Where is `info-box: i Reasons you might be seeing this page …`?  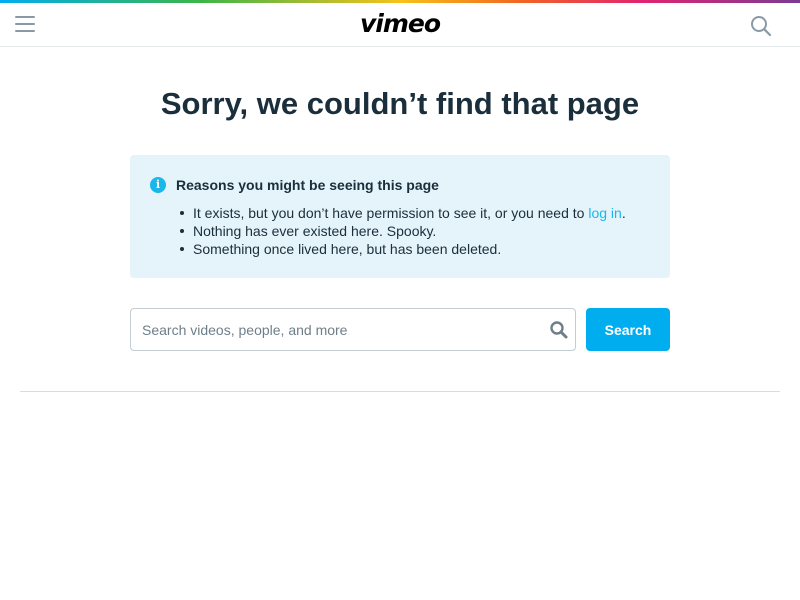 info-box: i Reasons you might be seeing this page … is located at coordinates (400, 216).